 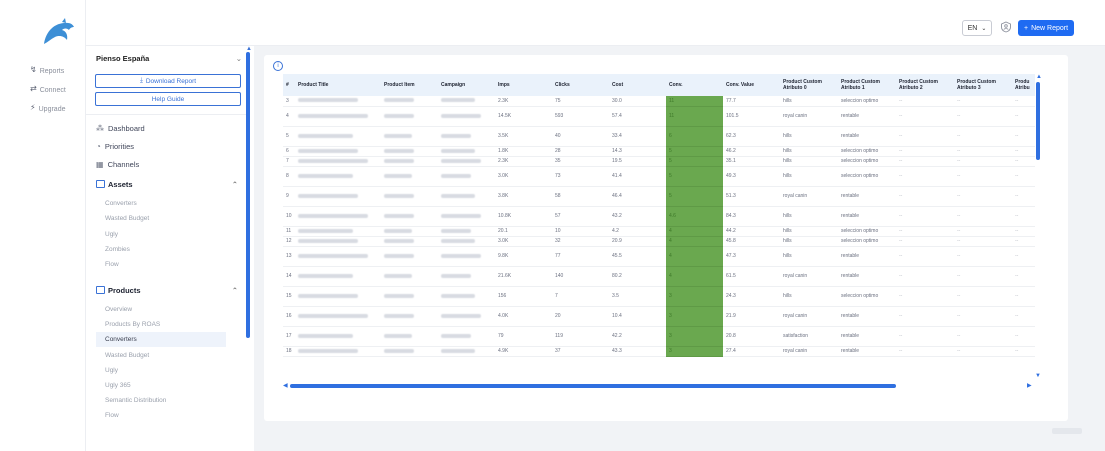 I want to click on column-header: Imps, so click(x=523, y=85).